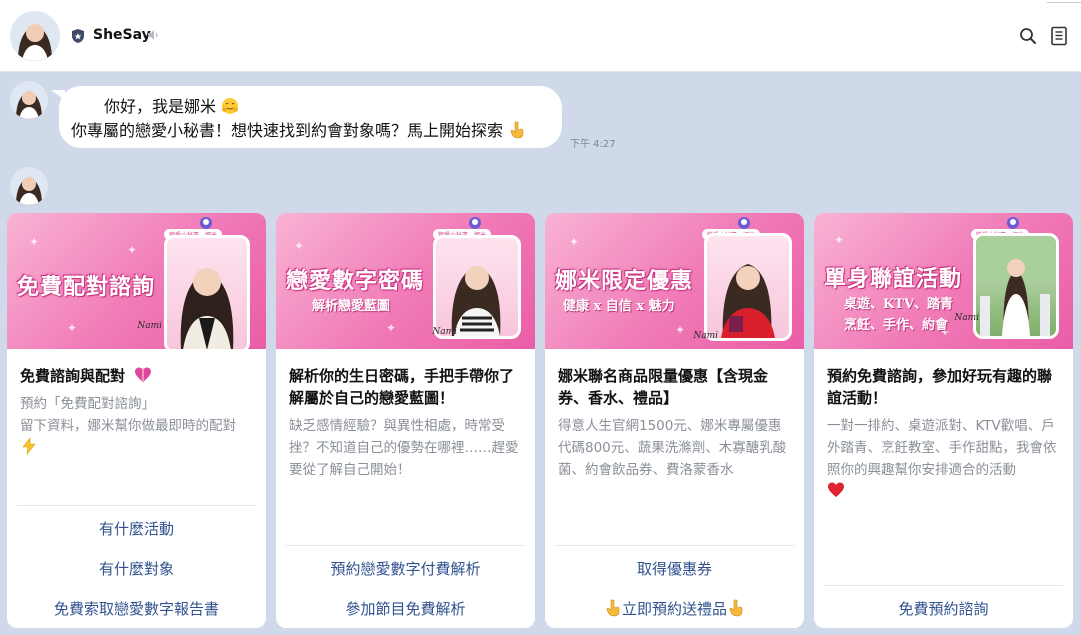 This screenshot has height=635, width=1081. I want to click on action-book-paid-analysis: 預約戀愛數字付費解析, so click(405, 568).